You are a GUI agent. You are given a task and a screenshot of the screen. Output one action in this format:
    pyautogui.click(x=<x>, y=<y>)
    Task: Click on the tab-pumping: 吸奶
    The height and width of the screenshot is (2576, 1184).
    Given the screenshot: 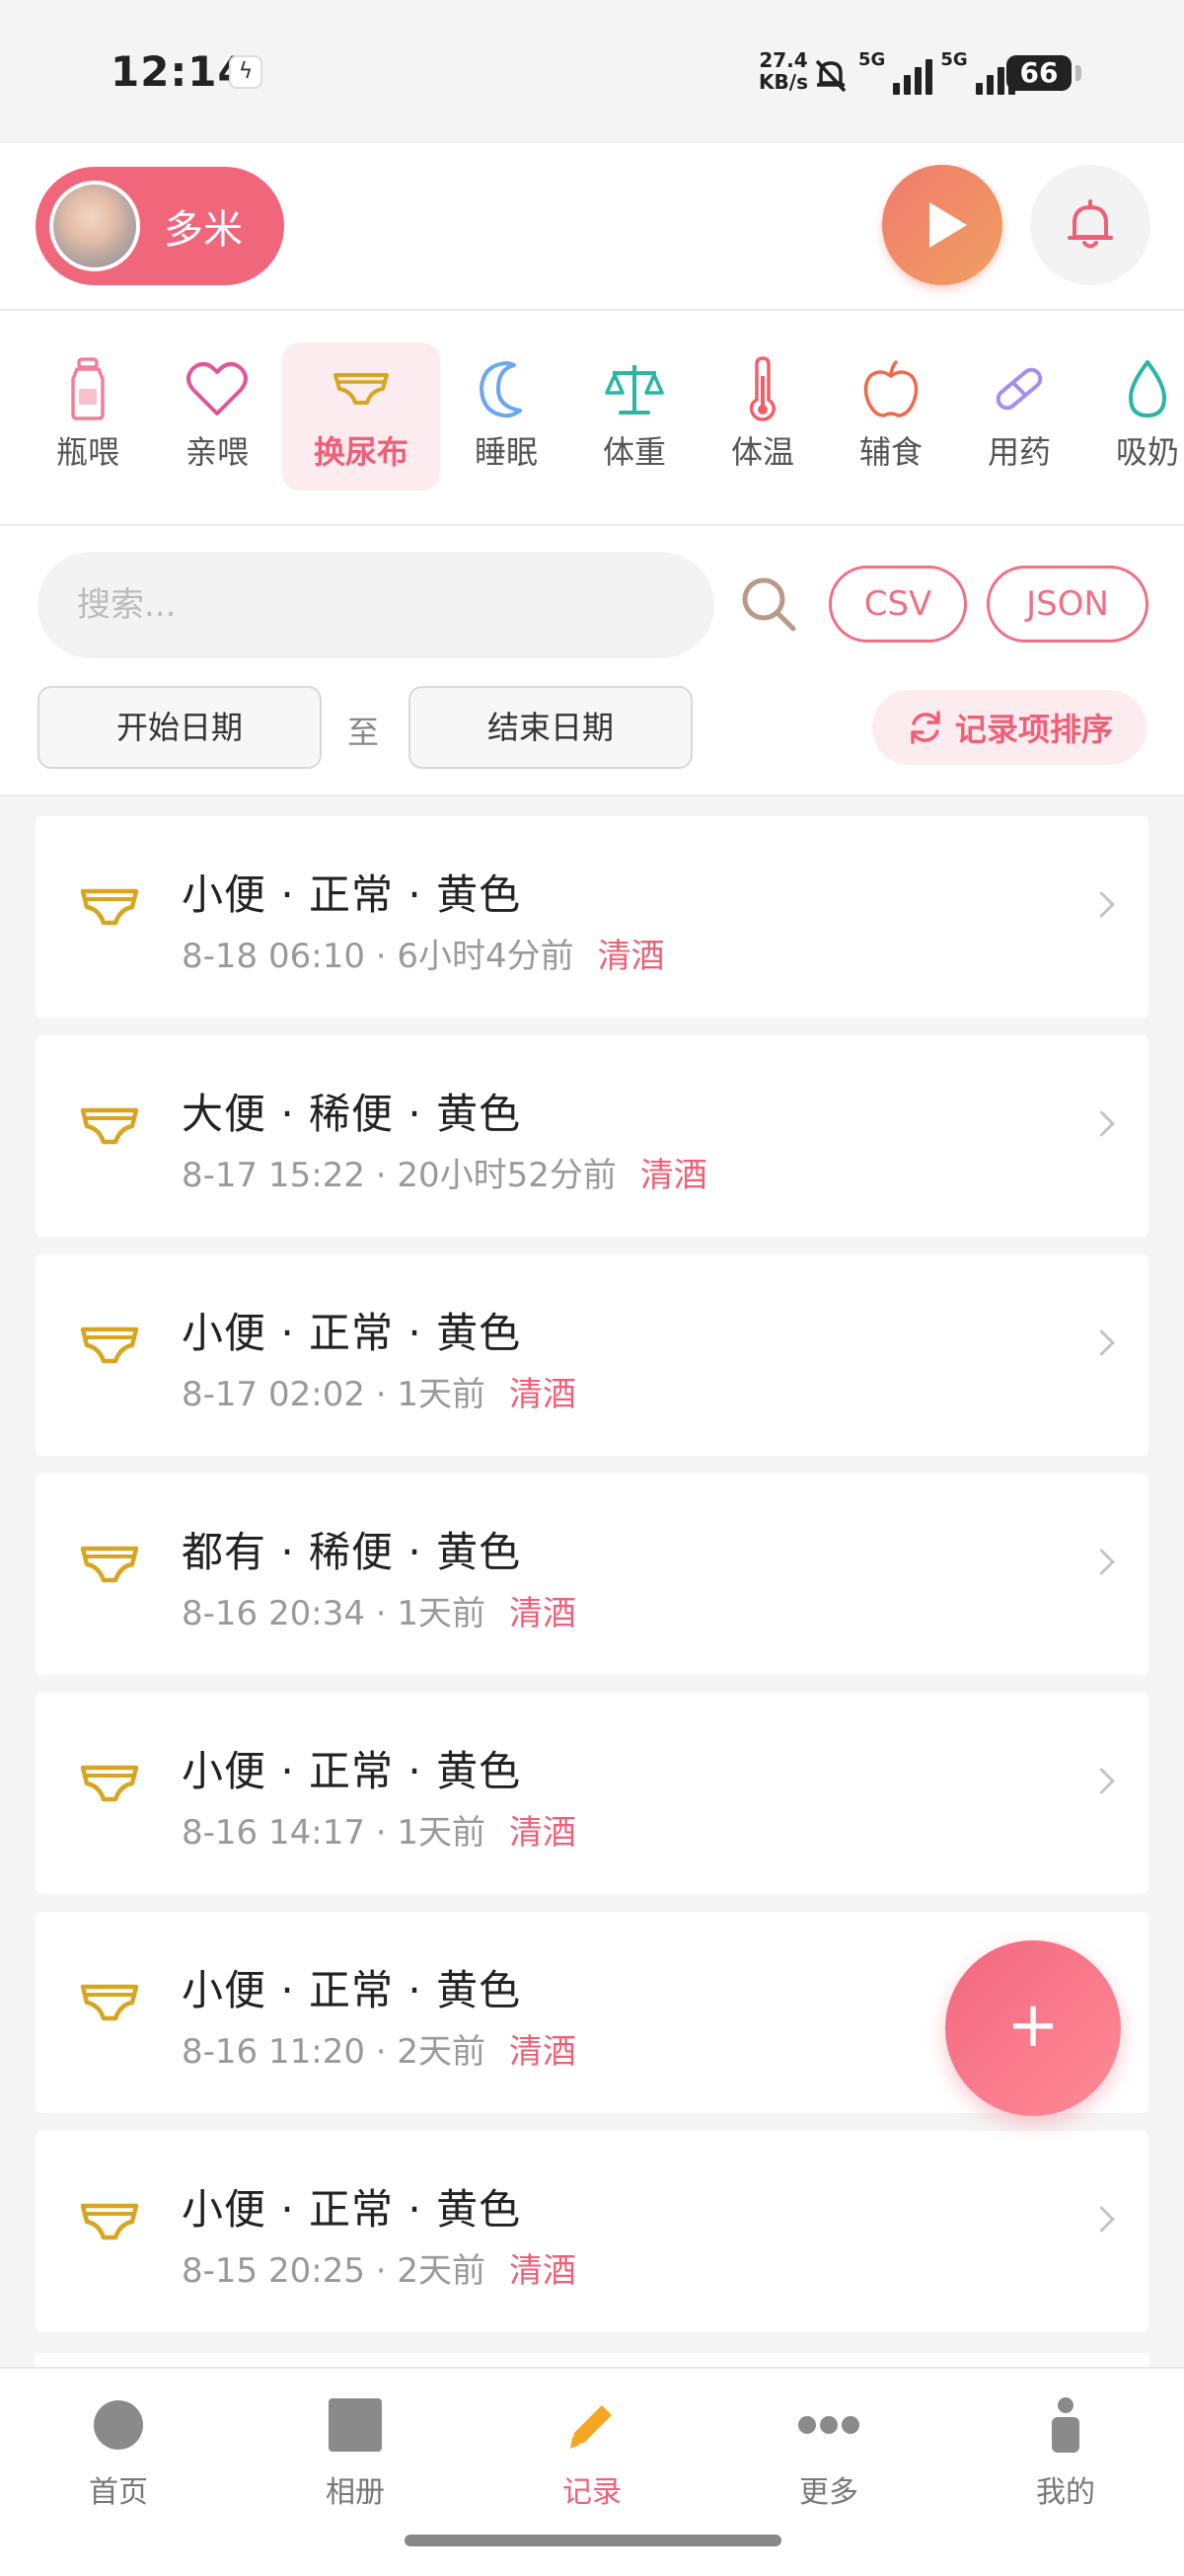 What is the action you would take?
    pyautogui.click(x=1134, y=417)
    